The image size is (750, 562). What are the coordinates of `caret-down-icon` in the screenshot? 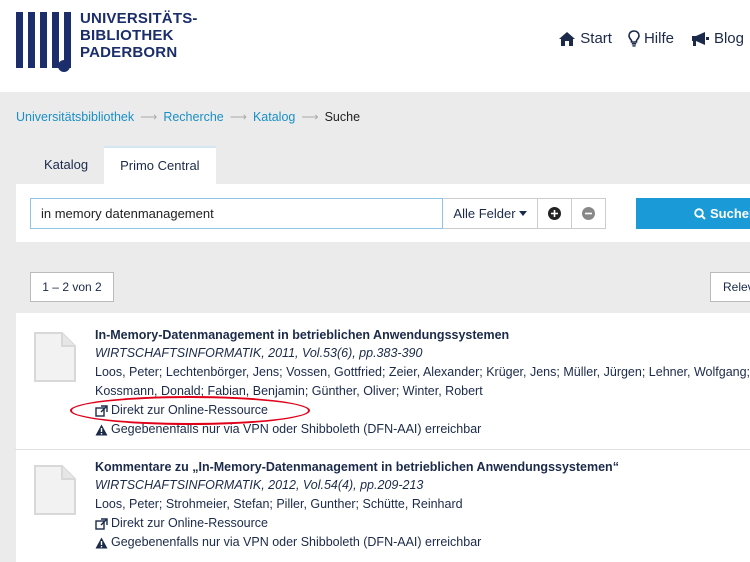 It's located at (522, 213).